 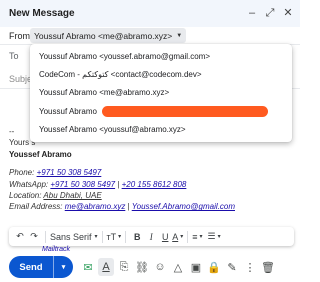 I want to click on whatsapp-link-2: +20 155 8612 808, so click(x=154, y=184).